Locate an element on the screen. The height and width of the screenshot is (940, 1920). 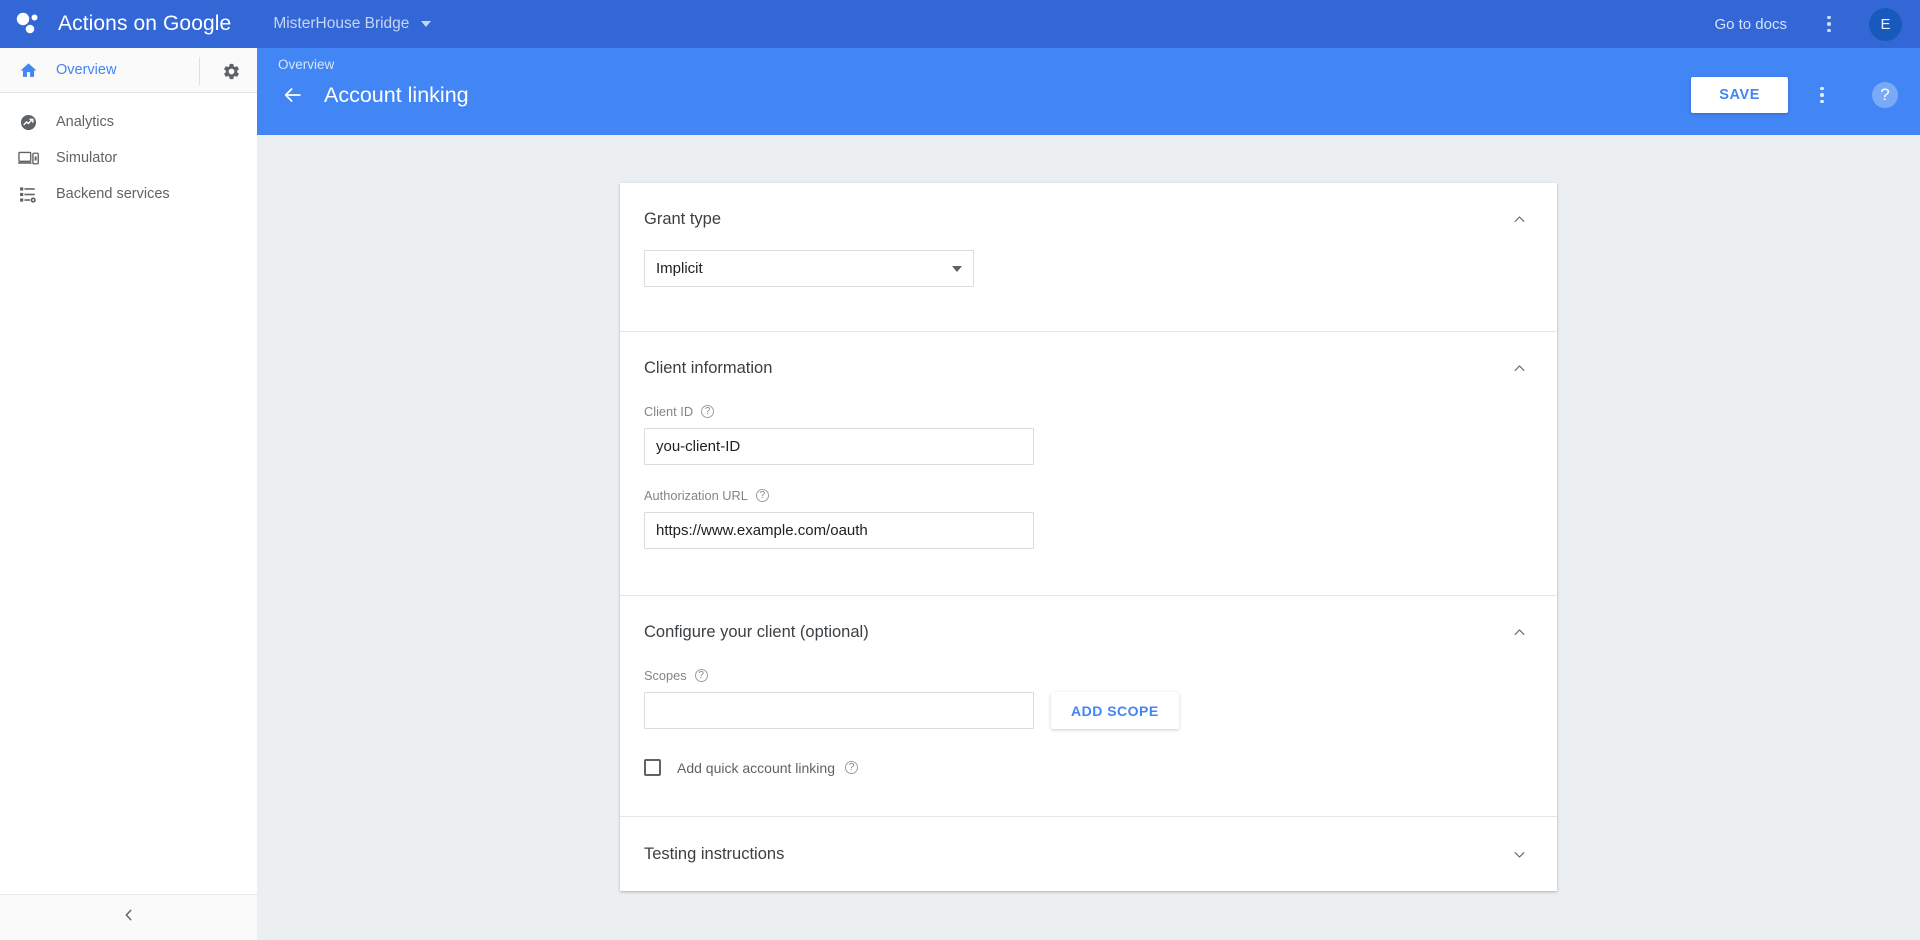
sidebar-item-analytics: Analytics is located at coordinates (128, 122).